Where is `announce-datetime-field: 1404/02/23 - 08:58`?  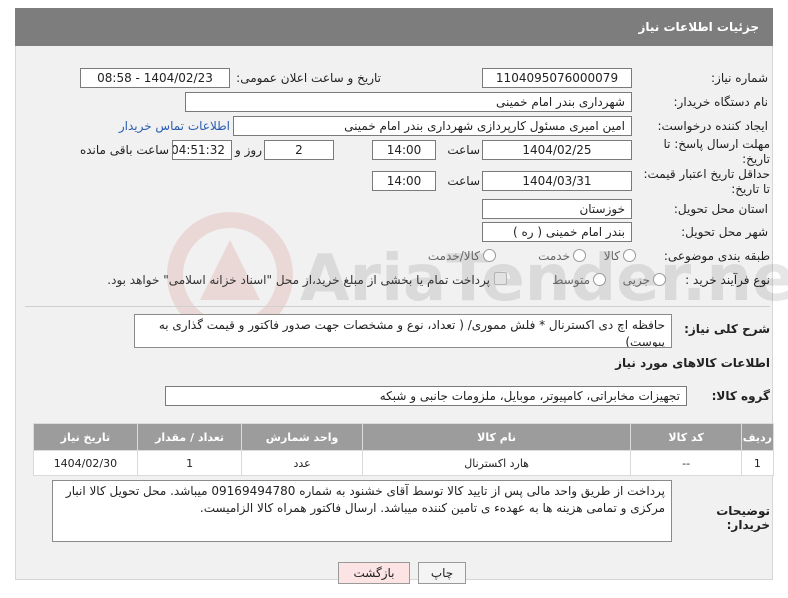
announce-datetime-field: 1404/02/23 - 08:58 is located at coordinates (155, 78).